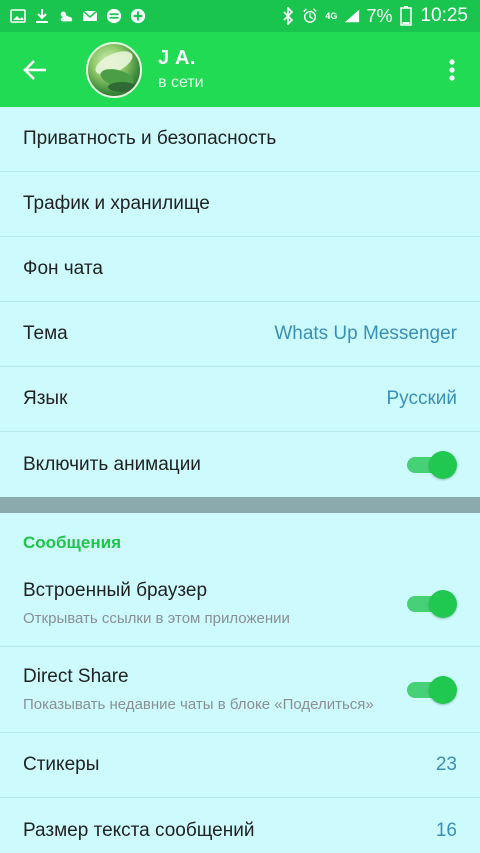 The height and width of the screenshot is (853, 480). I want to click on direct-share-toggle, so click(432, 689).